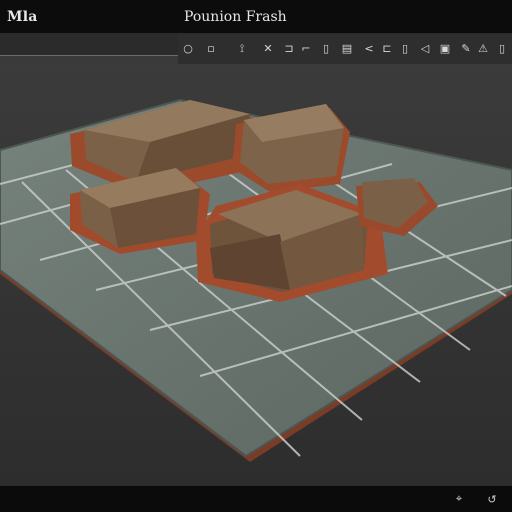 The image size is (512, 512). I want to click on app-name: Mla, so click(22, 17).